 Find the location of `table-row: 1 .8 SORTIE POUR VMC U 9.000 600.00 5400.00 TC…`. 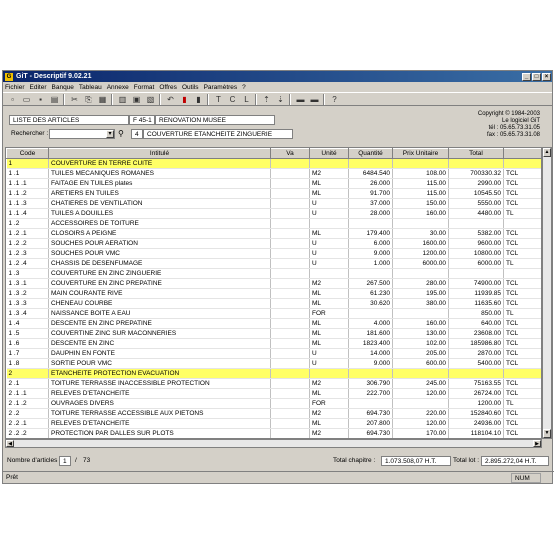

table-row: 1 .8 SORTIE POUR VMC U 9.000 600.00 5400.00 TC… is located at coordinates (273, 363).